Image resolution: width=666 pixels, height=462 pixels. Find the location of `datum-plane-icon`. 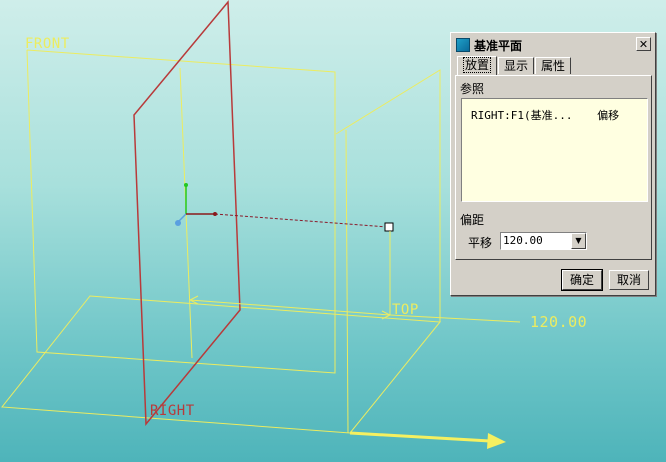

datum-plane-icon is located at coordinates (463, 45).